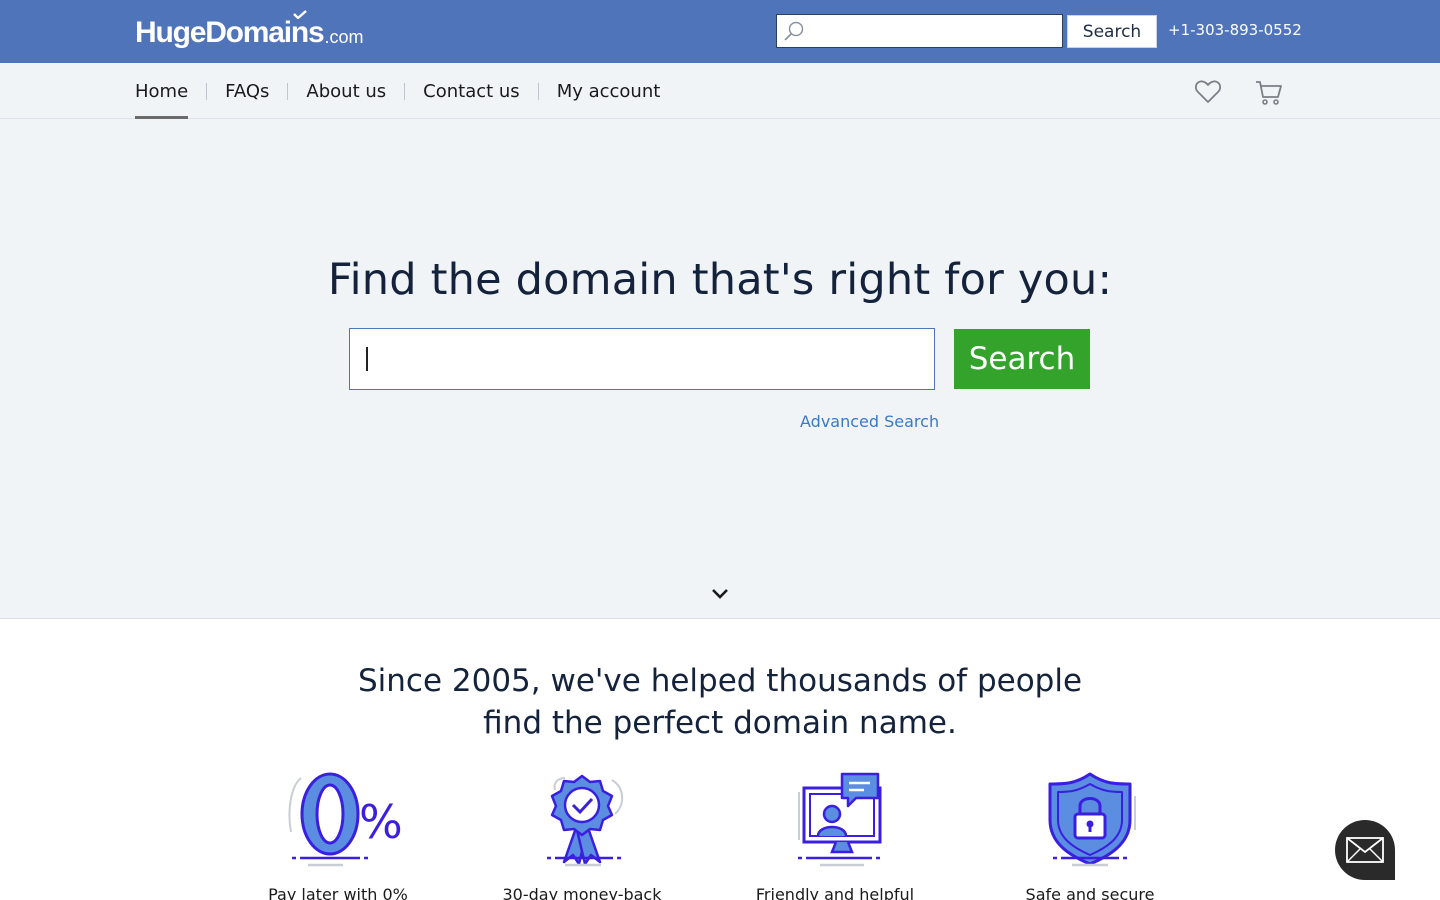 The width and height of the screenshot is (1440, 900). I want to click on phone-number: +1-303-893-0552, so click(1235, 30).